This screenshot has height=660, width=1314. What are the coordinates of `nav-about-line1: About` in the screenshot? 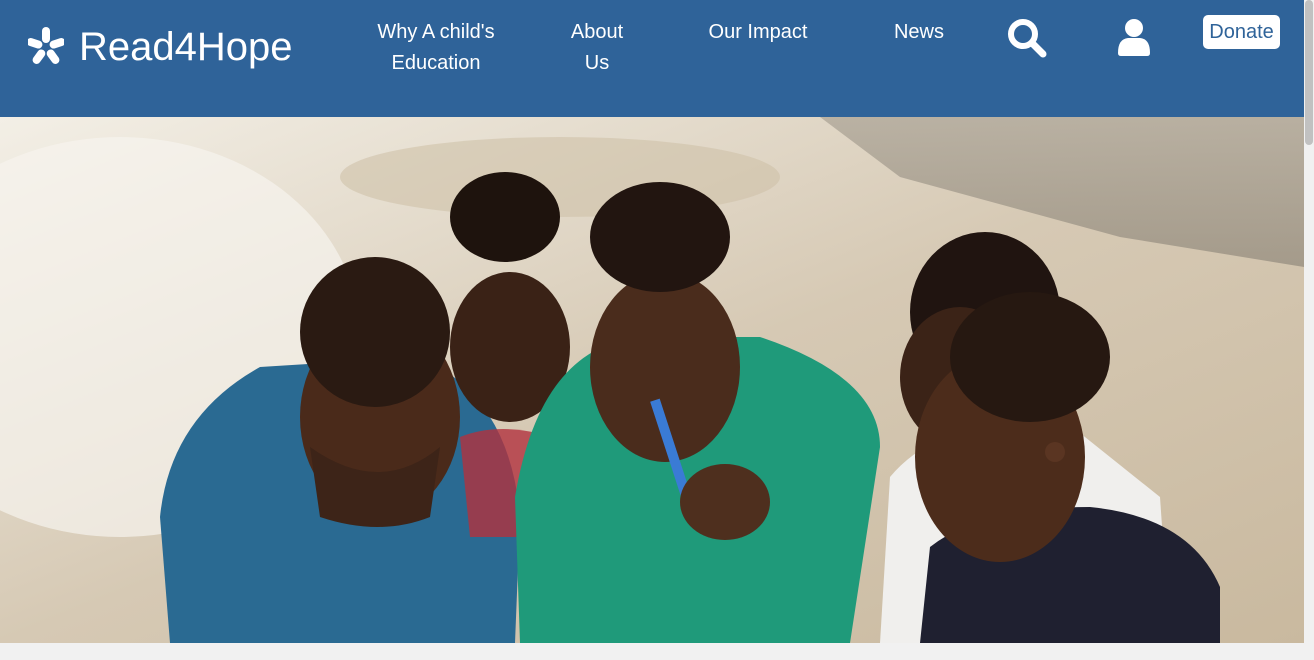 It's located at (597, 32).